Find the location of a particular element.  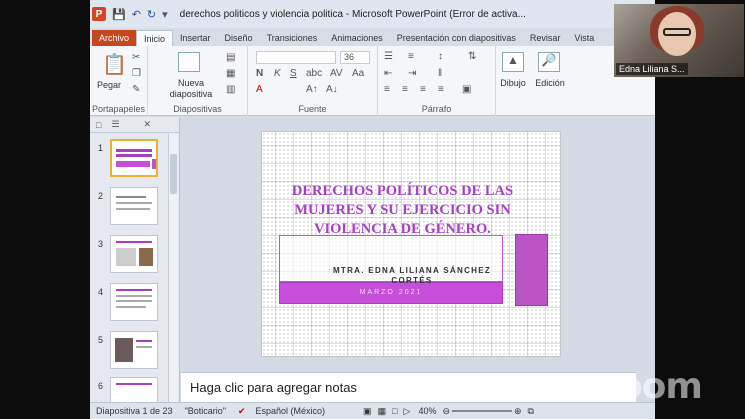

underline-icon: S is located at coordinates (293, 73).